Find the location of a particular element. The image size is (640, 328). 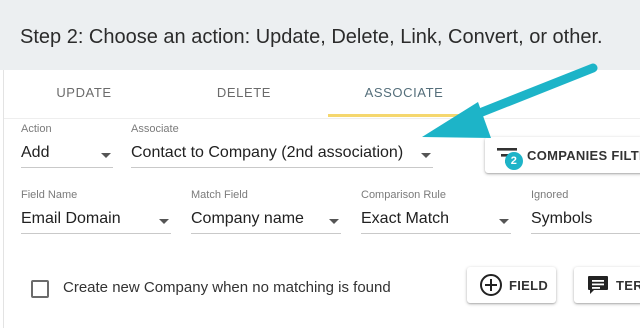

create-company-checkbox is located at coordinates (40, 289).